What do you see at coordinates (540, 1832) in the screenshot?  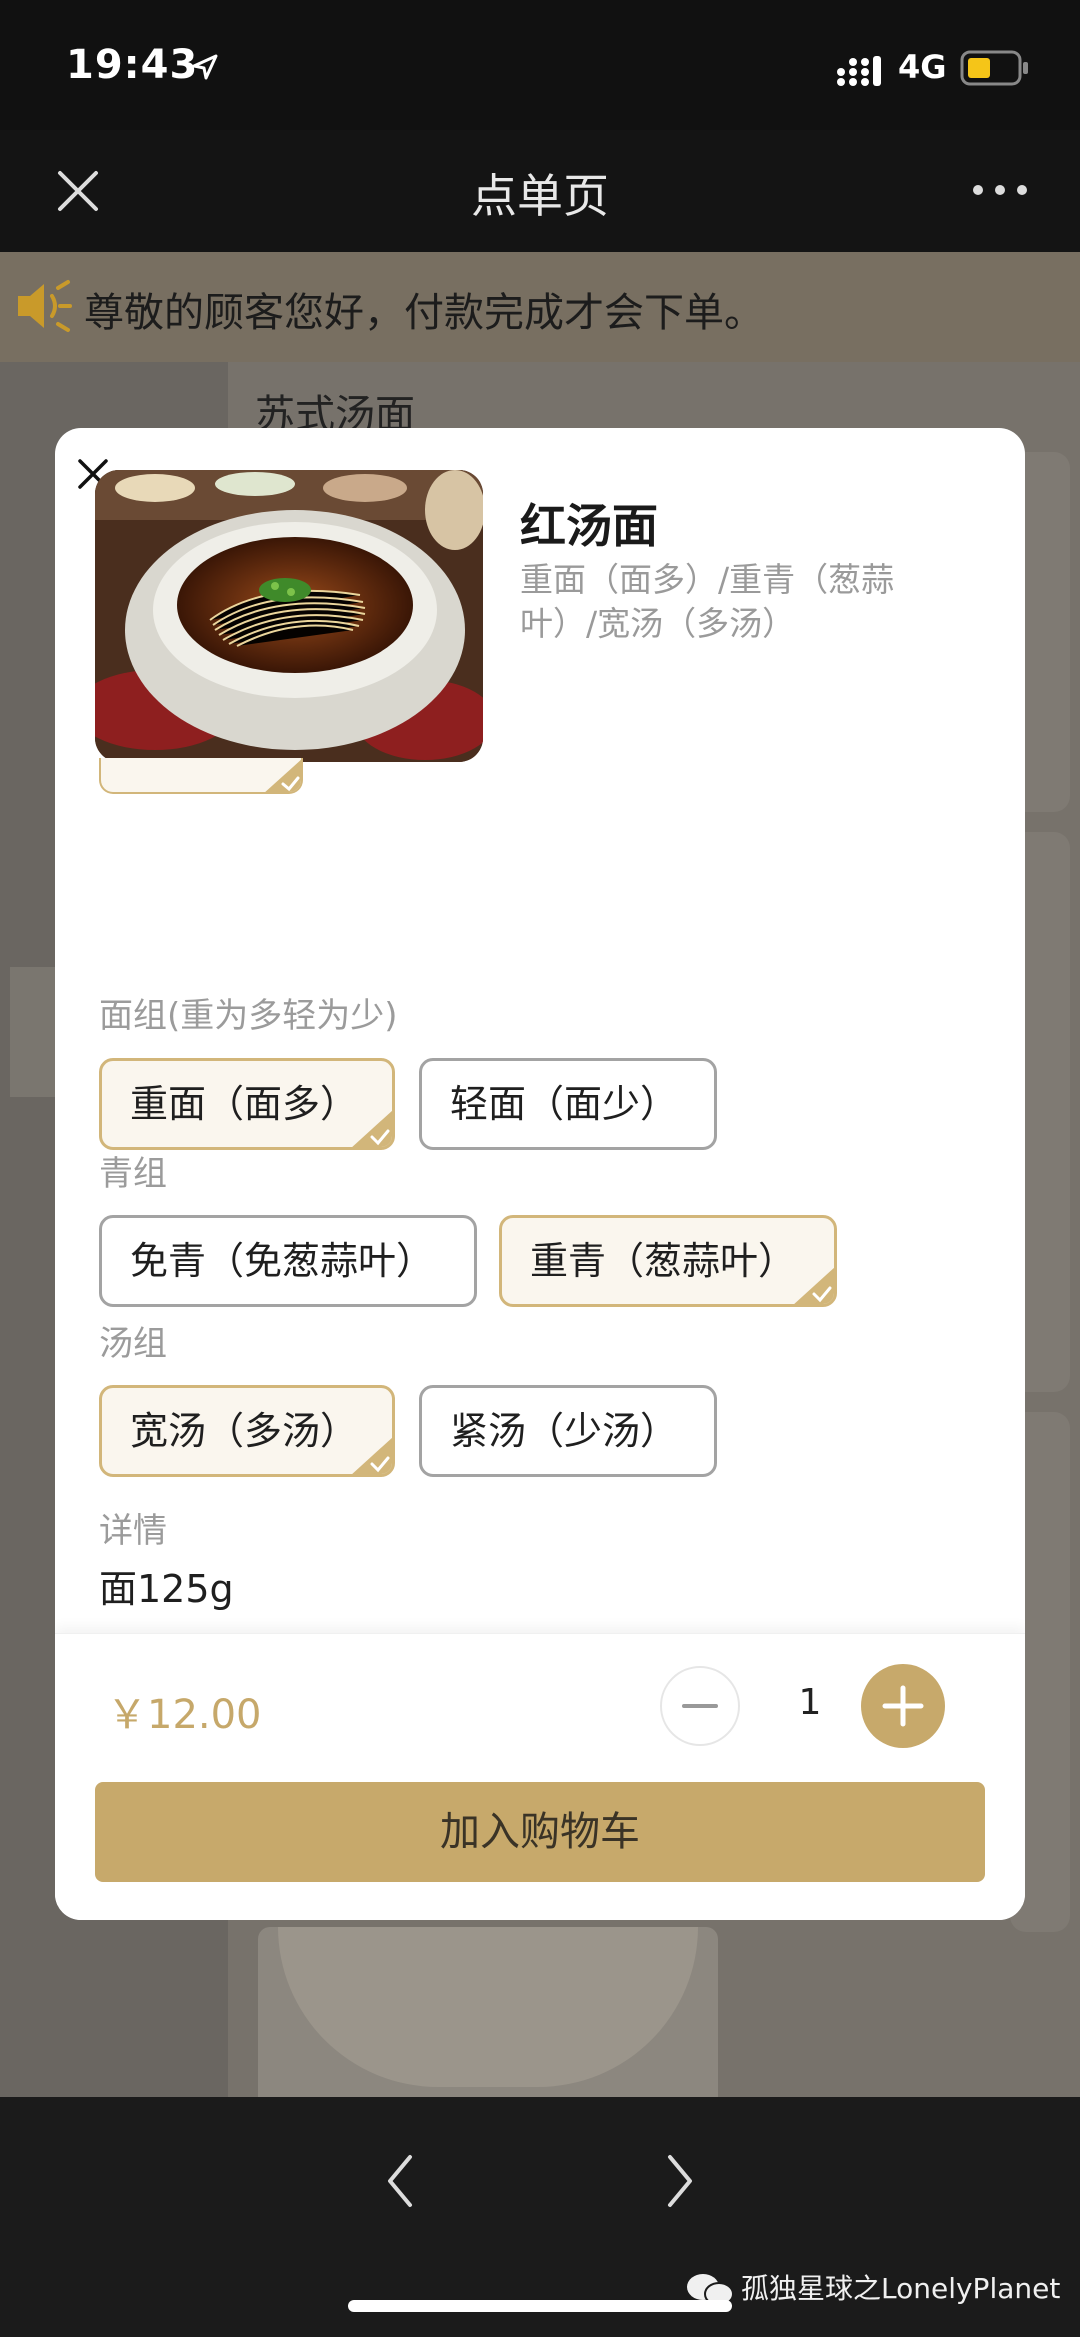 I see `add-to-cart-button: 加入购物车` at bounding box center [540, 1832].